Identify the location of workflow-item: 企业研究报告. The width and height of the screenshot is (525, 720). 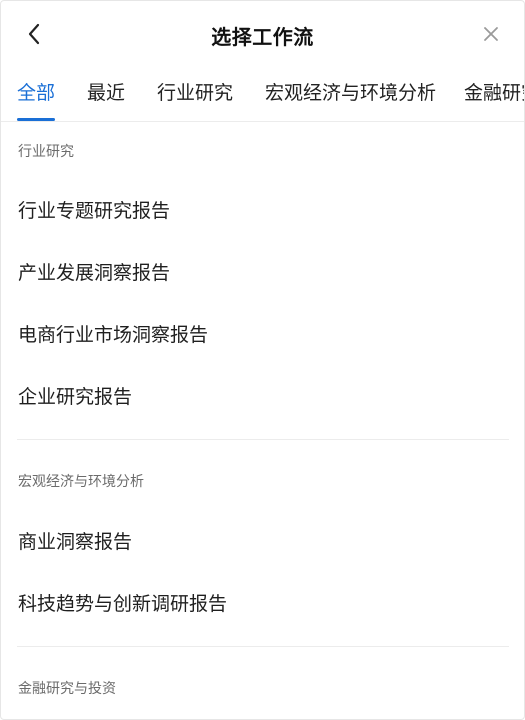
(75, 395).